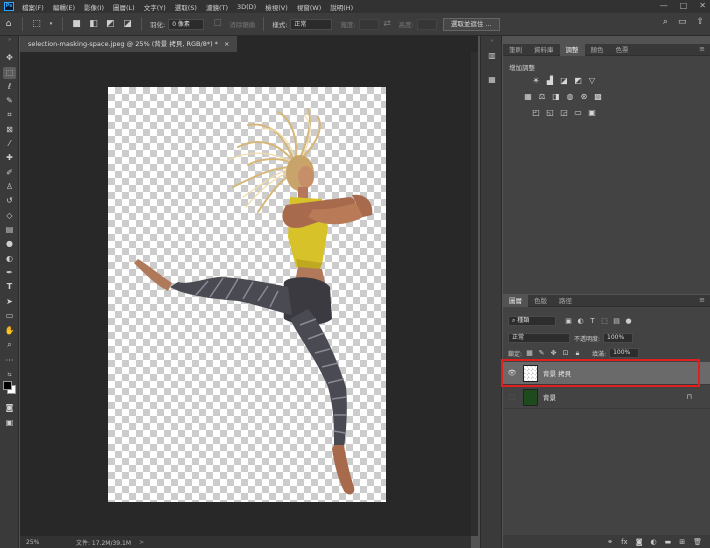 This screenshot has width=710, height=548. What do you see at coordinates (155, 7) in the screenshot?
I see `menu-type: 文字(Y)` at bounding box center [155, 7].